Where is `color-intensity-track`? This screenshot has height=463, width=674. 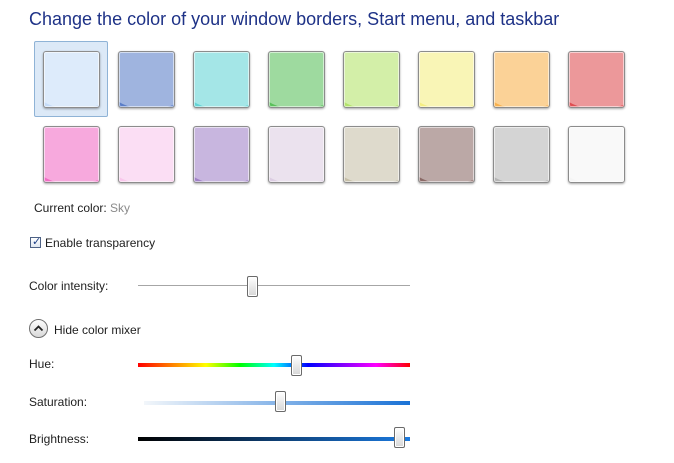 color-intensity-track is located at coordinates (274, 286).